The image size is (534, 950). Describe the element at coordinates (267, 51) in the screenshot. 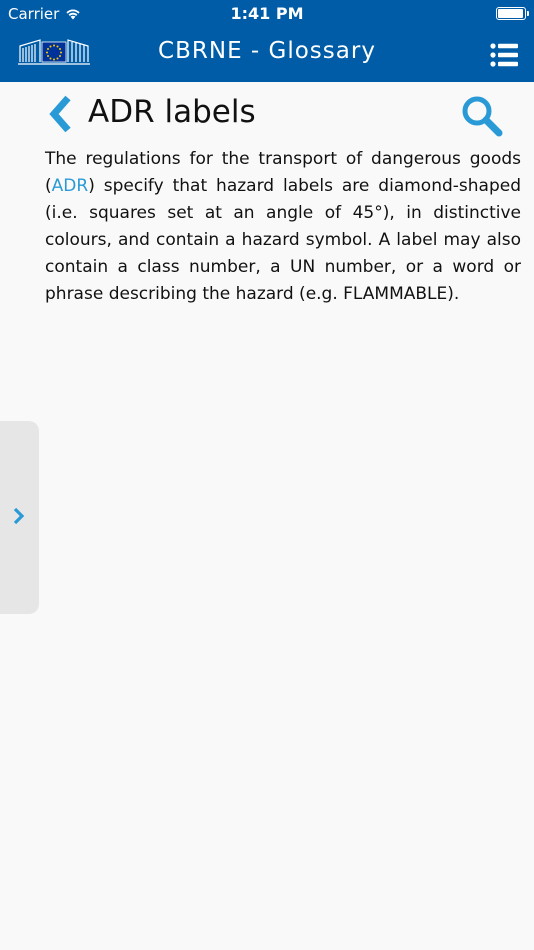

I see `app-title: CBRNE - Glossary` at that location.